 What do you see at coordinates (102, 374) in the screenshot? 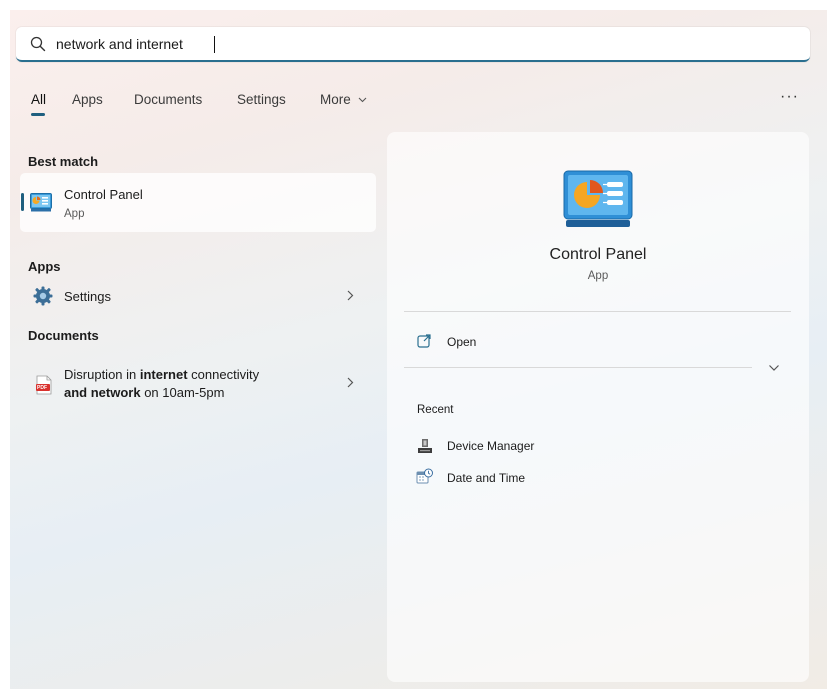
I see `document-title-pre: Disruption in` at bounding box center [102, 374].